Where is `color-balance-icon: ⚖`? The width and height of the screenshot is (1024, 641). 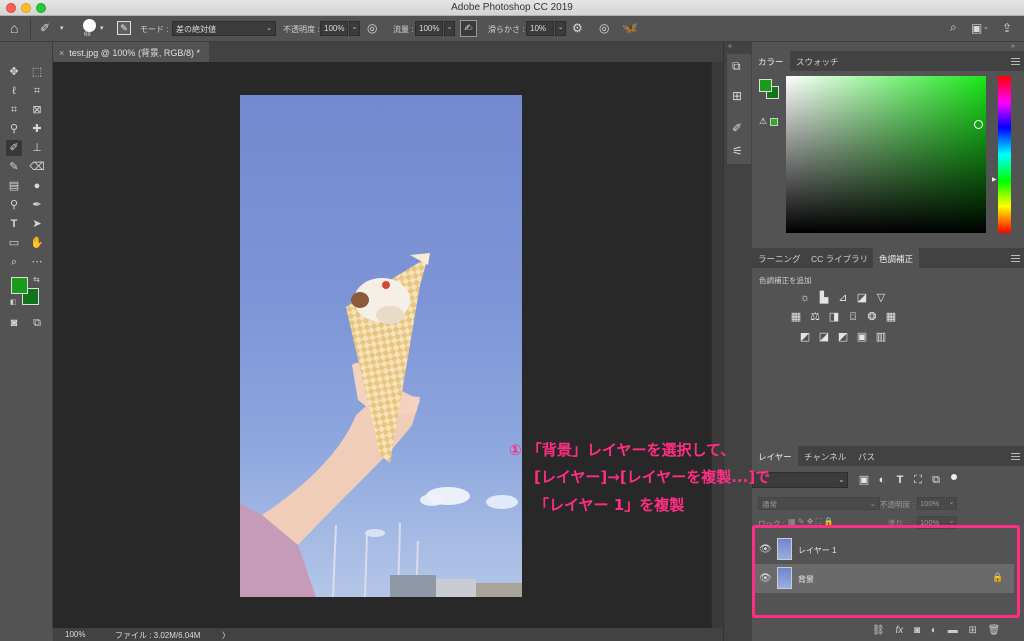
color-balance-icon: ⚖ is located at coordinates (815, 317).